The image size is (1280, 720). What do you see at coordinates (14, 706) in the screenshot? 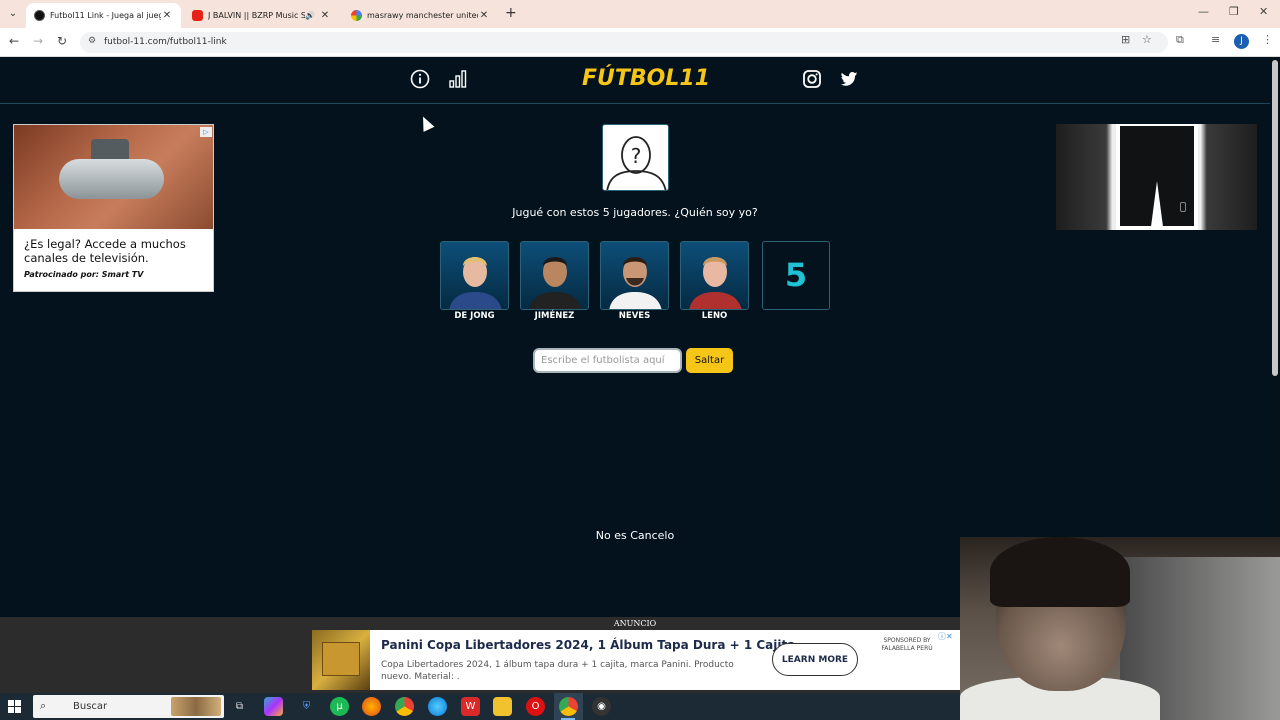
I see `windows-start-icon` at bounding box center [14, 706].